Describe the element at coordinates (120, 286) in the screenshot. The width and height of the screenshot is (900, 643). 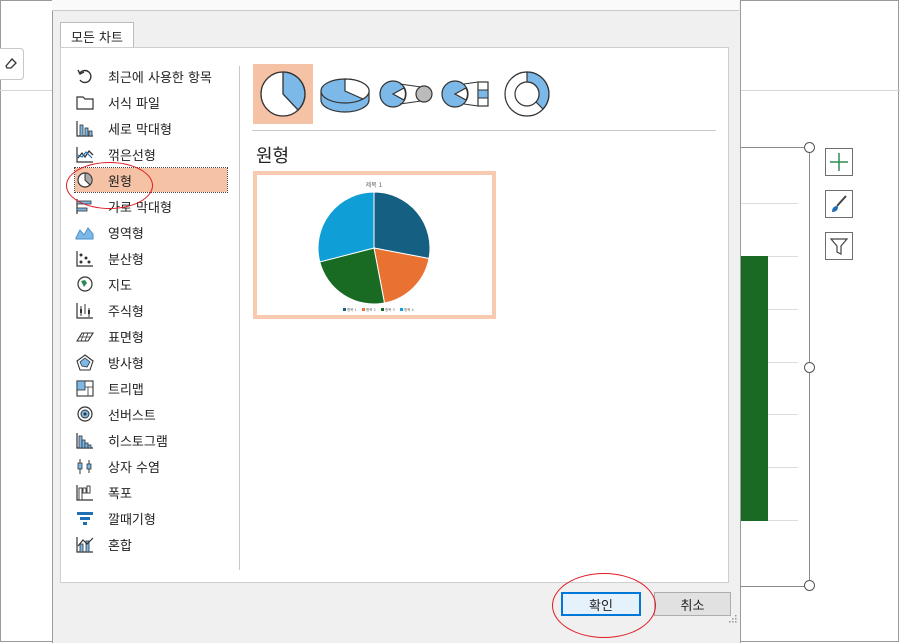
I see `category-label: 지도` at that location.